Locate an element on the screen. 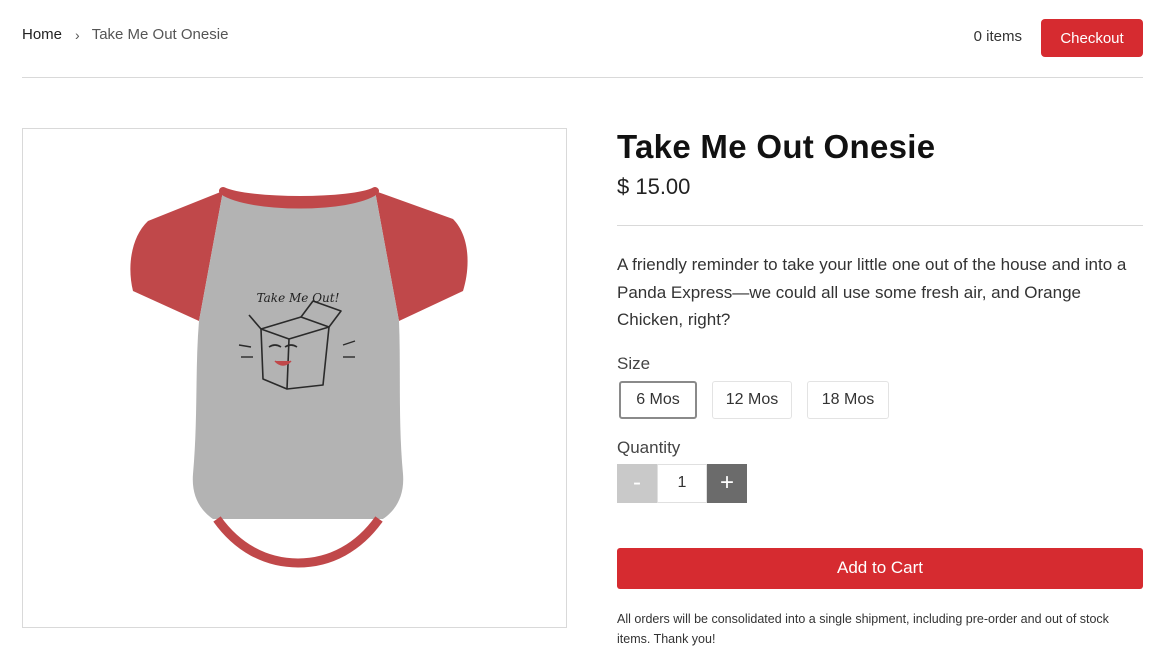 The image size is (1162, 654). cart-item-count: 0 items is located at coordinates (998, 36).